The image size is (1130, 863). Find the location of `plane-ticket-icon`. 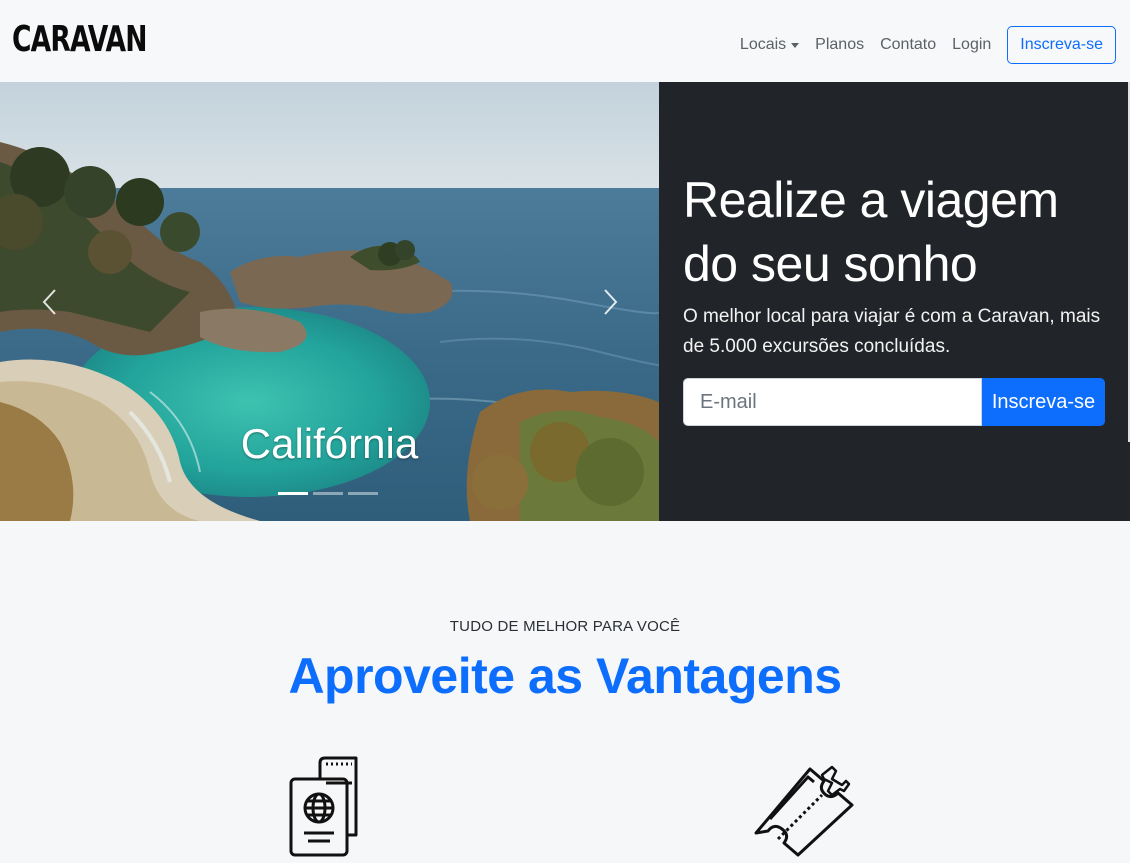

plane-ticket-icon is located at coordinates (804, 811).